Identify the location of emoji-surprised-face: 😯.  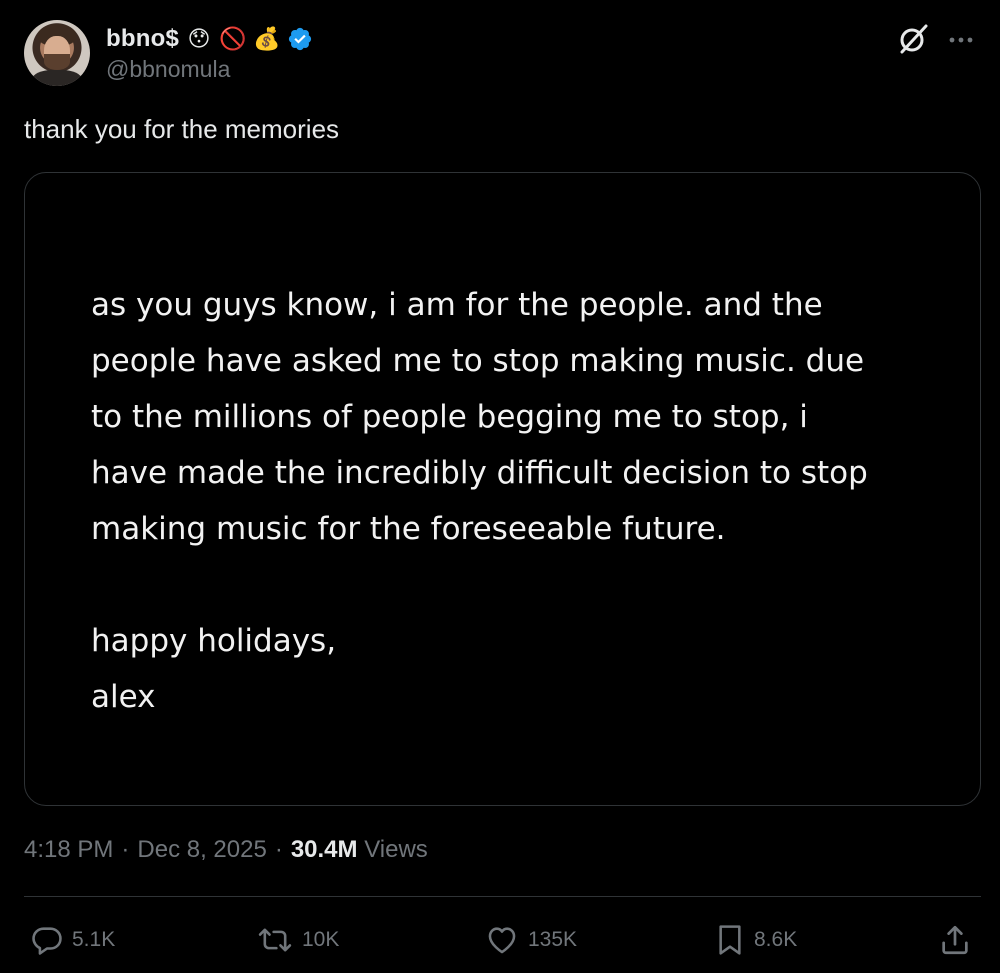
(199, 38).